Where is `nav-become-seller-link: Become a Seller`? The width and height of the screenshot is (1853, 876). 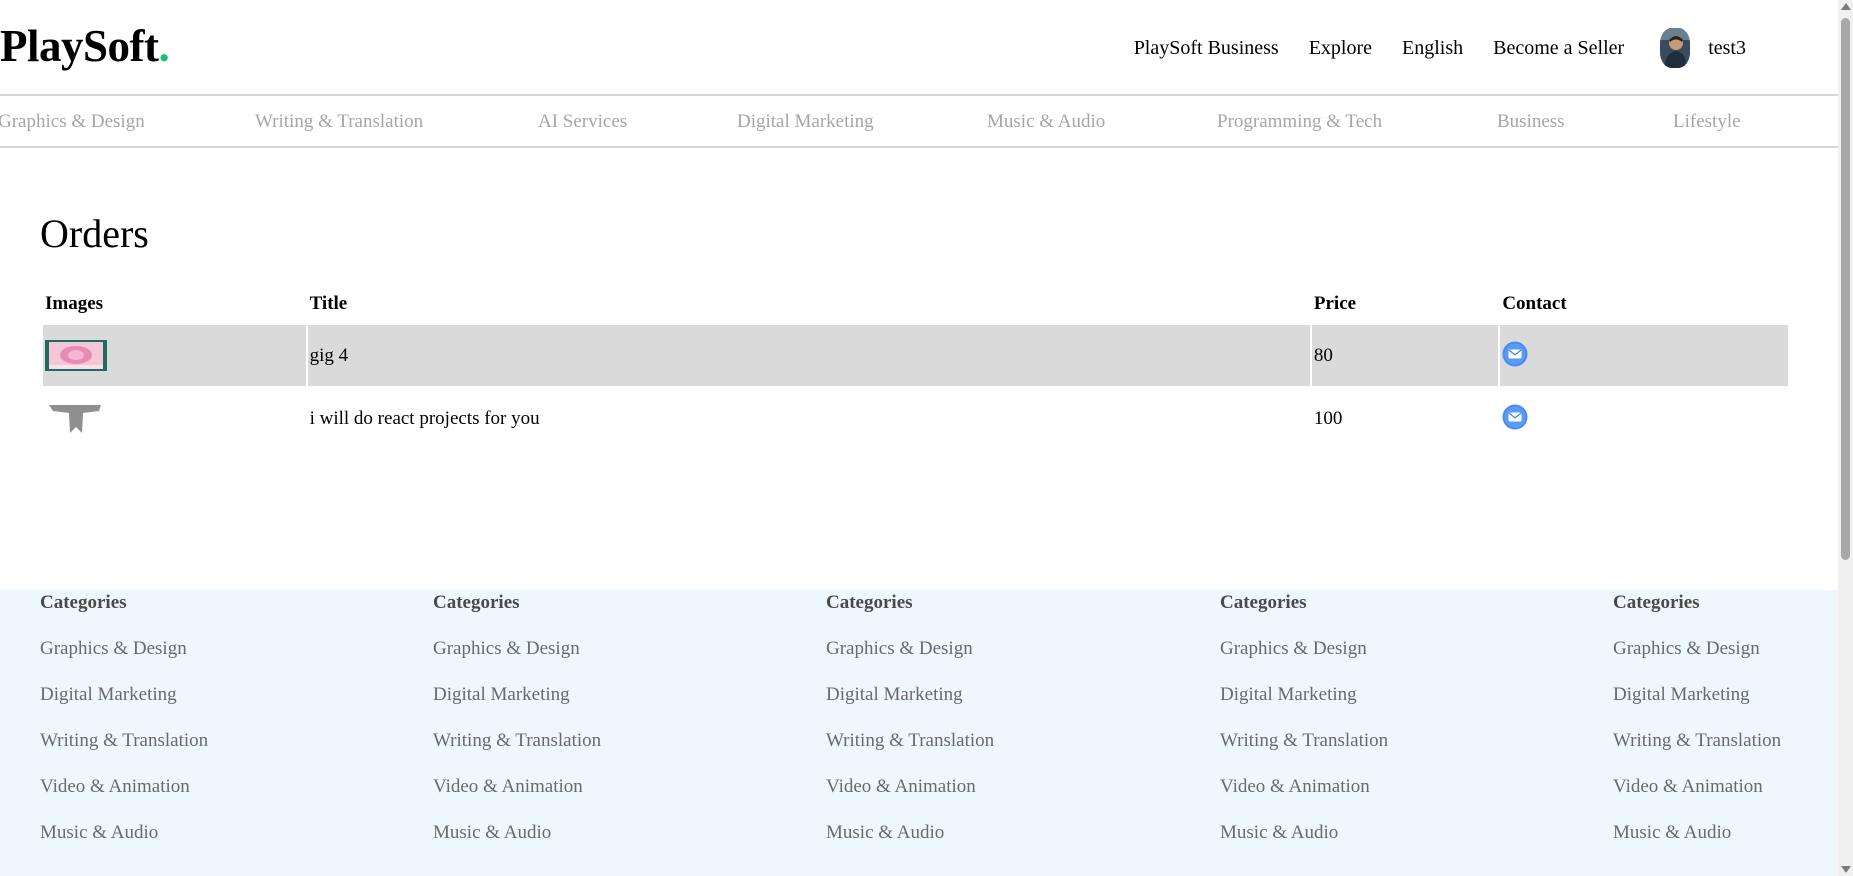
nav-become-seller-link: Become a Seller is located at coordinates (1558, 48).